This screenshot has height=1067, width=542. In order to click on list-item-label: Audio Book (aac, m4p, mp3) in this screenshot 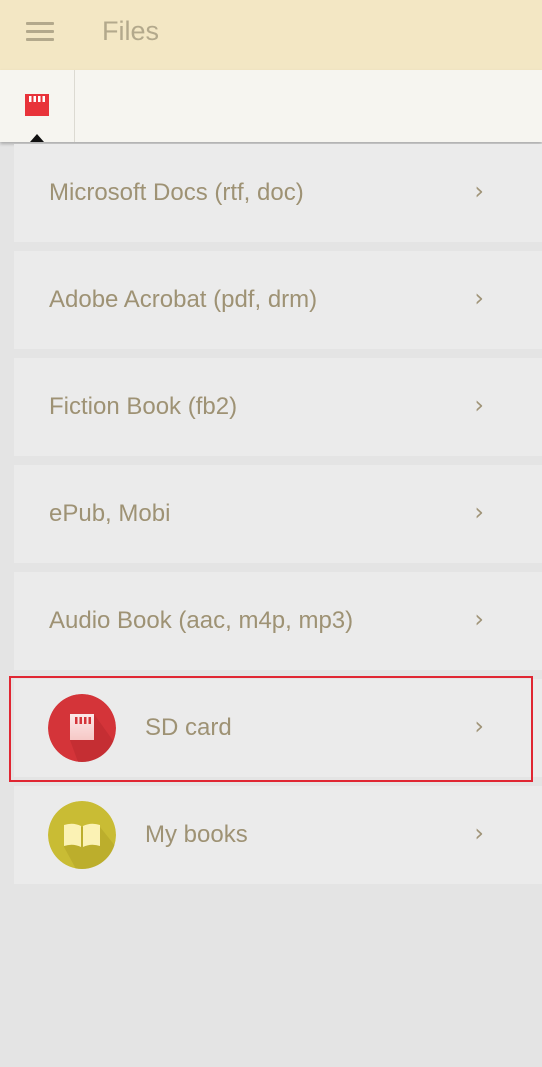, I will do `click(201, 620)`.